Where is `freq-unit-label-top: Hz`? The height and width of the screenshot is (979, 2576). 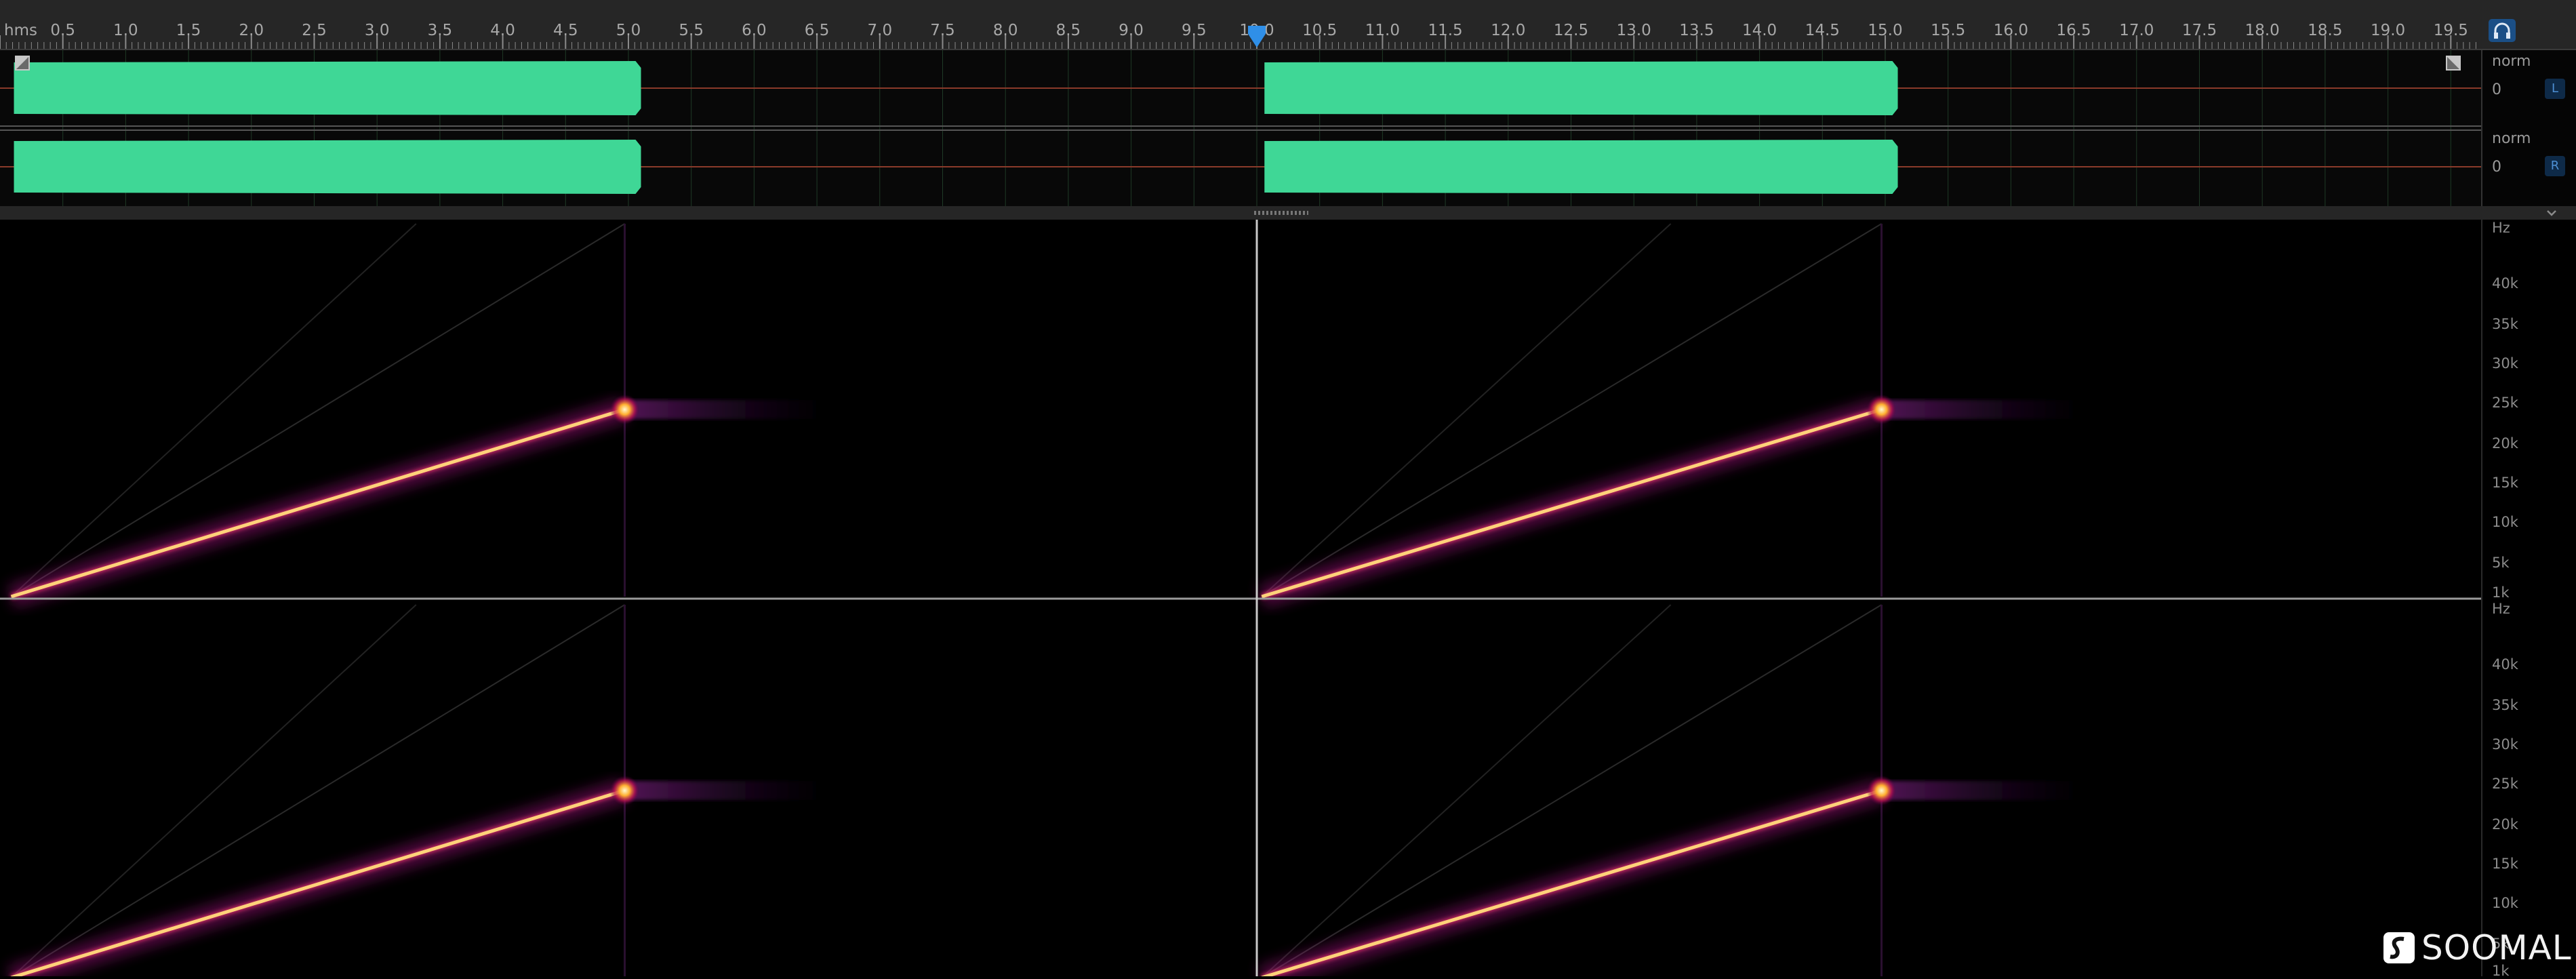 freq-unit-label-top: Hz is located at coordinates (2501, 228).